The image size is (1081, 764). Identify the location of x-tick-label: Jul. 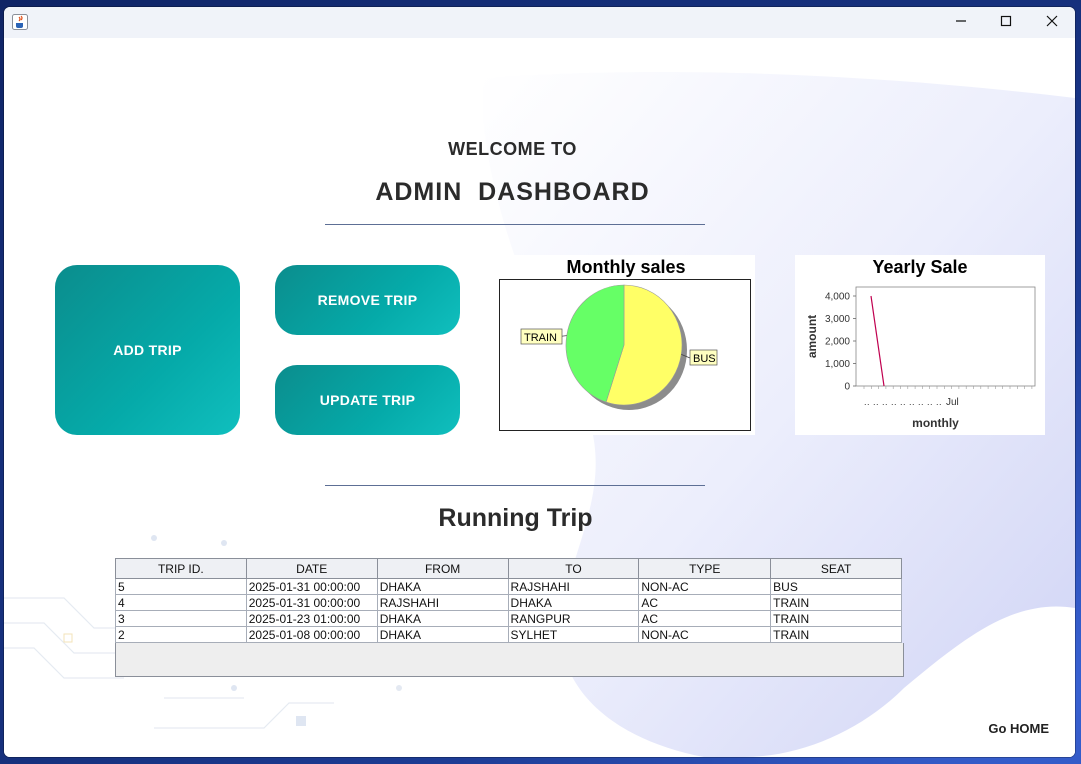
(952, 402).